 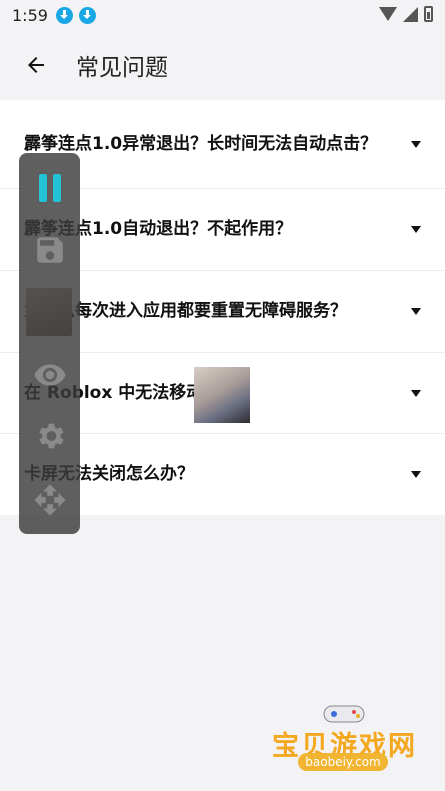 I want to click on save-button, so click(x=49, y=250).